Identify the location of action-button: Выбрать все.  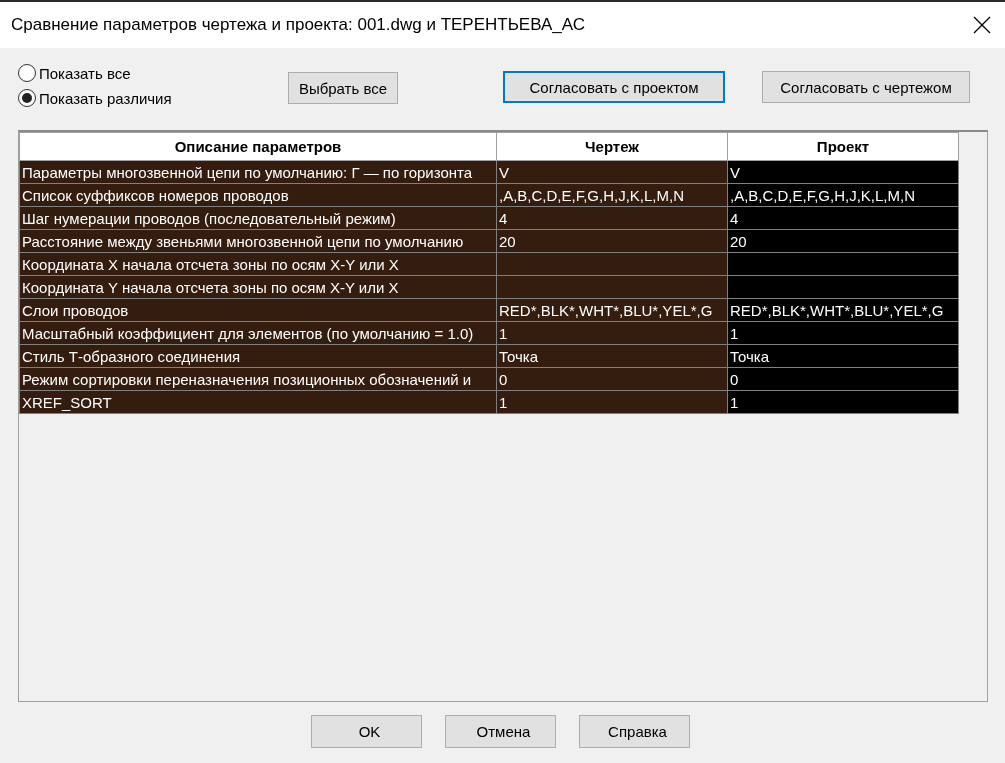
(343, 88).